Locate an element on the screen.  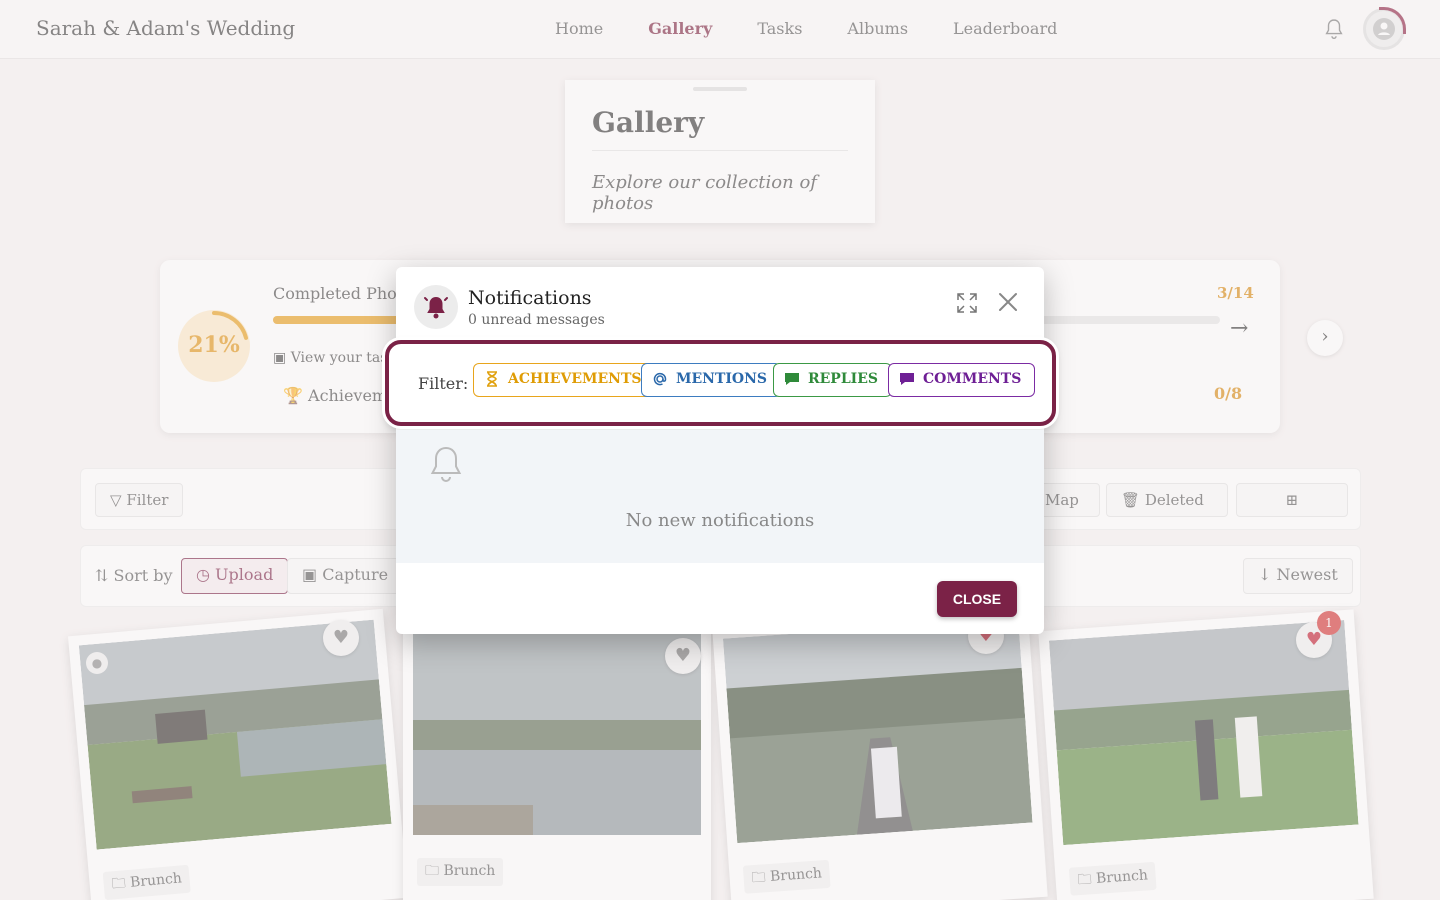
comment-bubble-icon is located at coordinates (907, 379).